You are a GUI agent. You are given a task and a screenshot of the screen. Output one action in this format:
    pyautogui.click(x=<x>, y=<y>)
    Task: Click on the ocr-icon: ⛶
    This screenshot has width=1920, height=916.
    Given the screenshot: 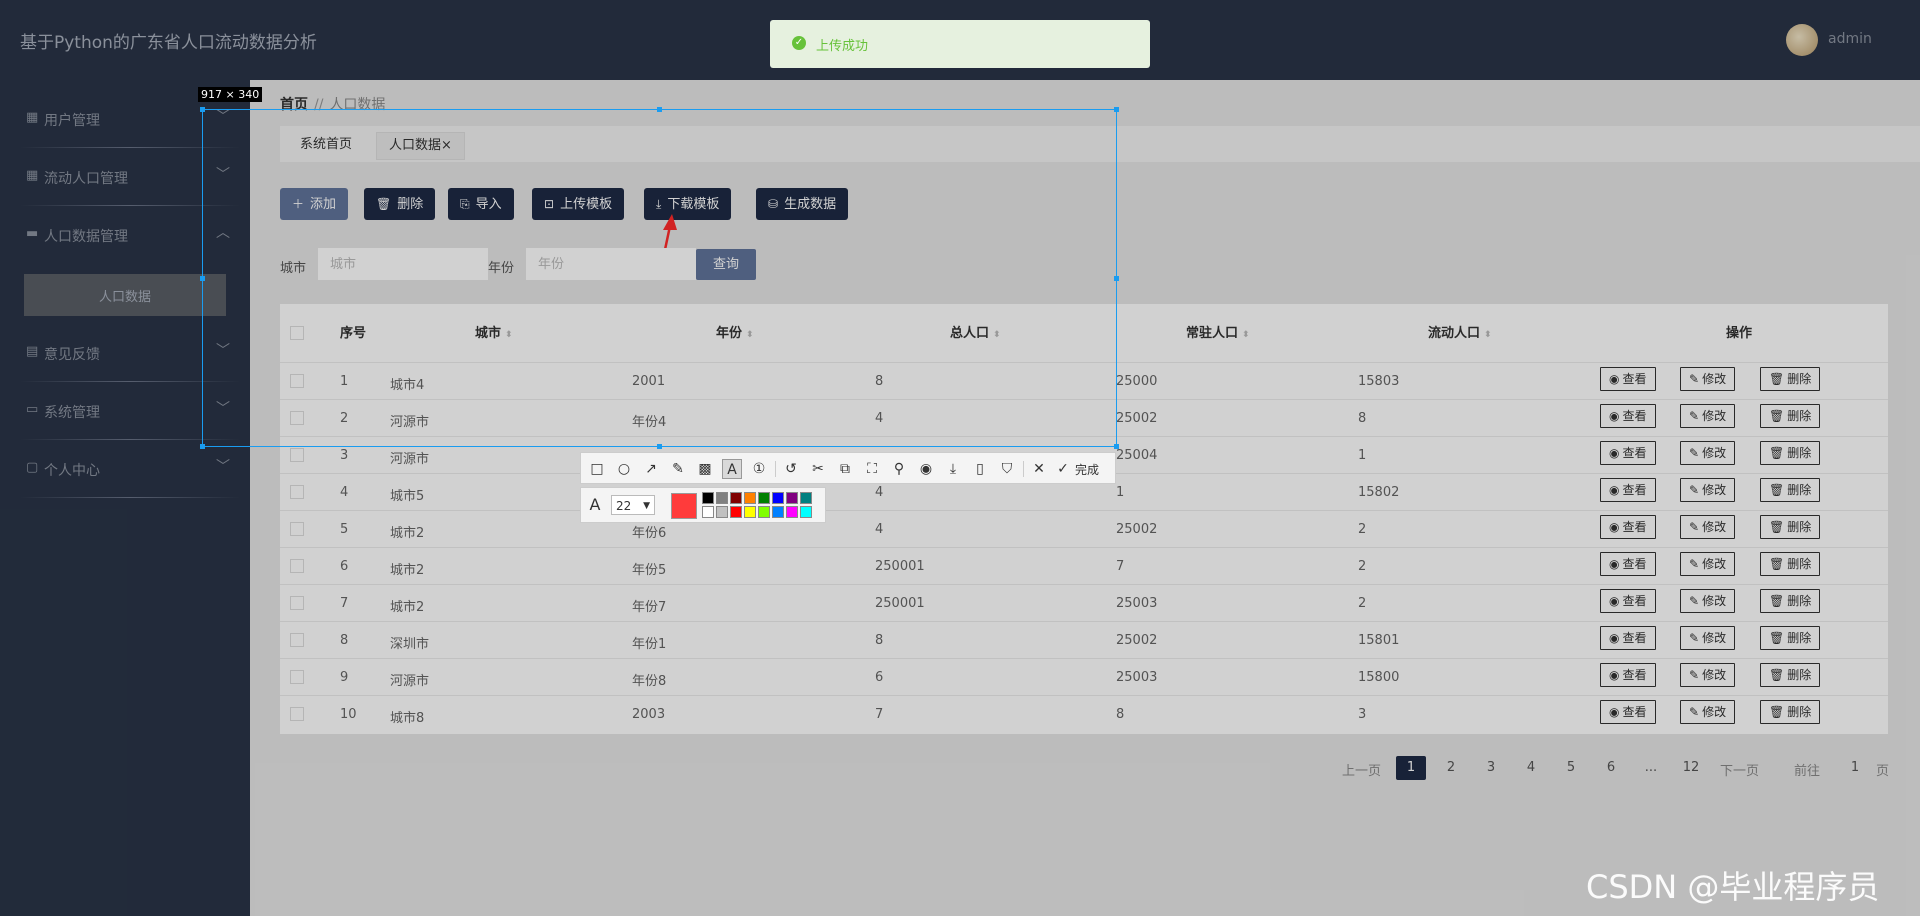 What is the action you would take?
    pyautogui.click(x=872, y=469)
    